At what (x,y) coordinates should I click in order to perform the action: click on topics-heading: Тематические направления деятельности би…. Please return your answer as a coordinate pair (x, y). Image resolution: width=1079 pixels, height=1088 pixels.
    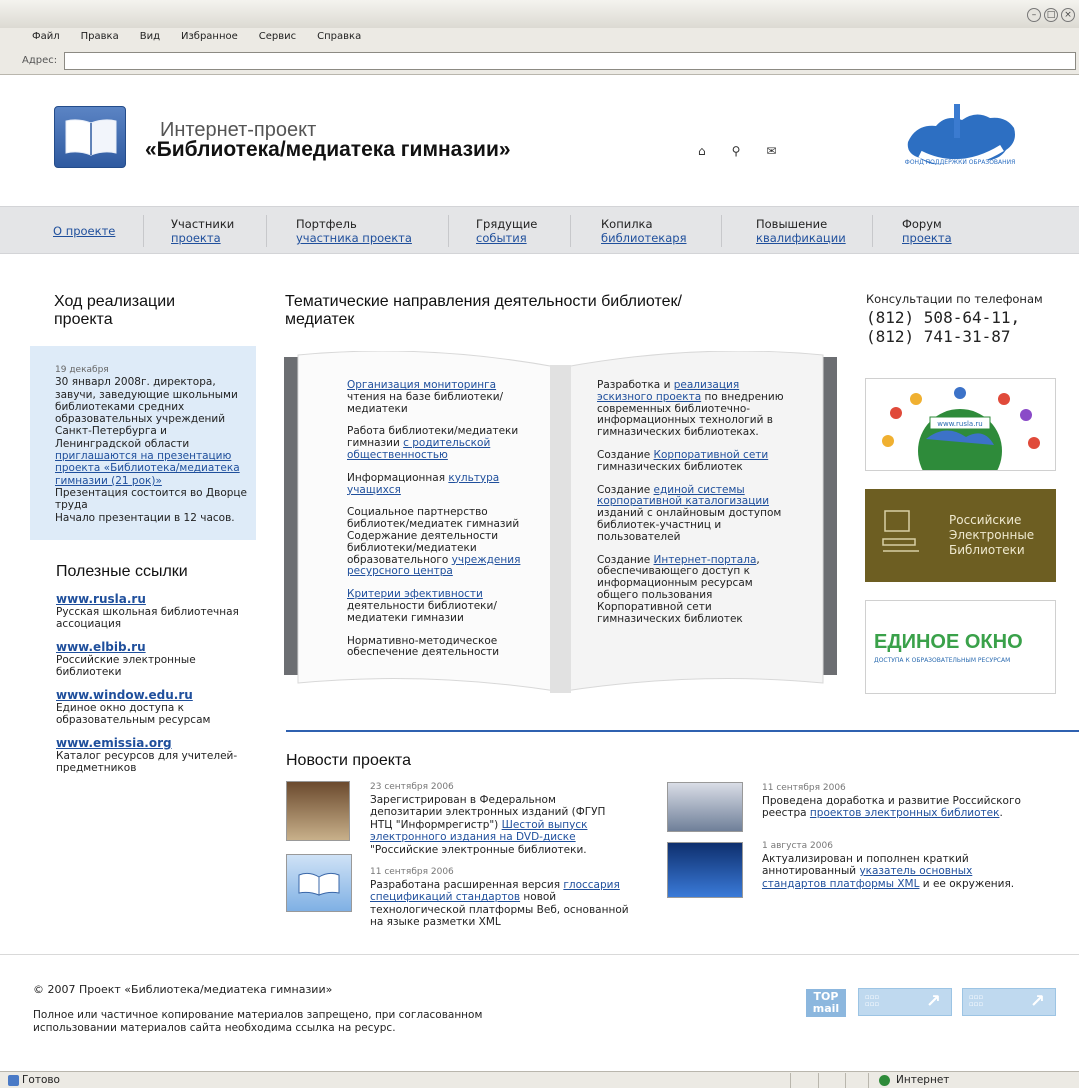
    Looking at the image, I should click on (483, 310).